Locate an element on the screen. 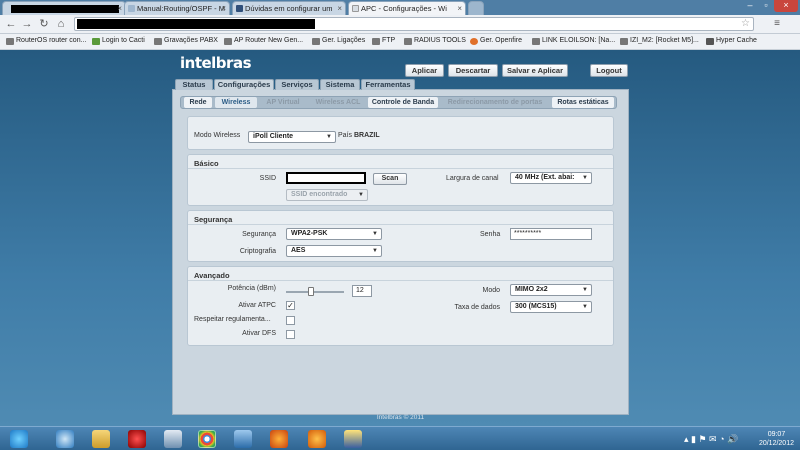  regulations-checkbox is located at coordinates (290, 320).